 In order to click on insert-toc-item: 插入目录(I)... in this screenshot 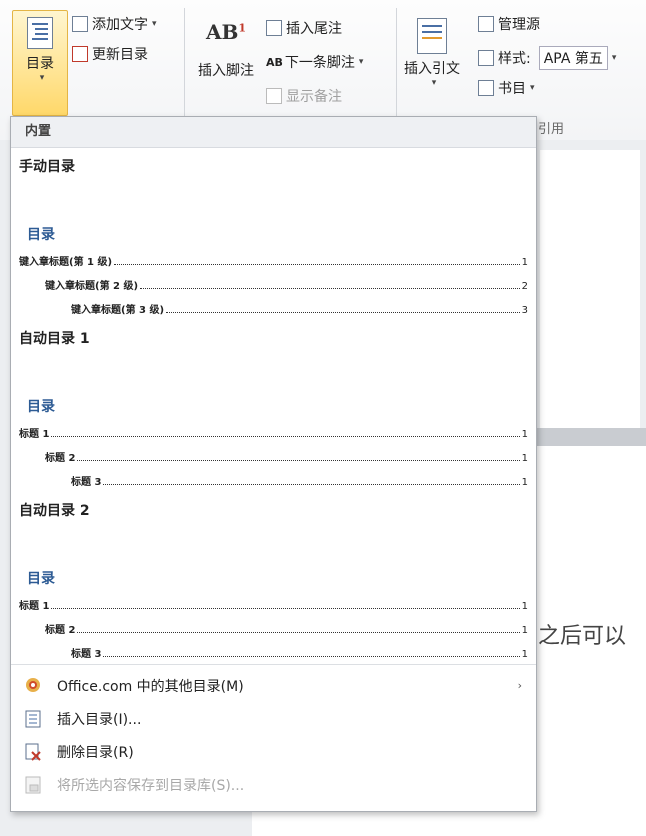, I will do `click(273, 718)`.